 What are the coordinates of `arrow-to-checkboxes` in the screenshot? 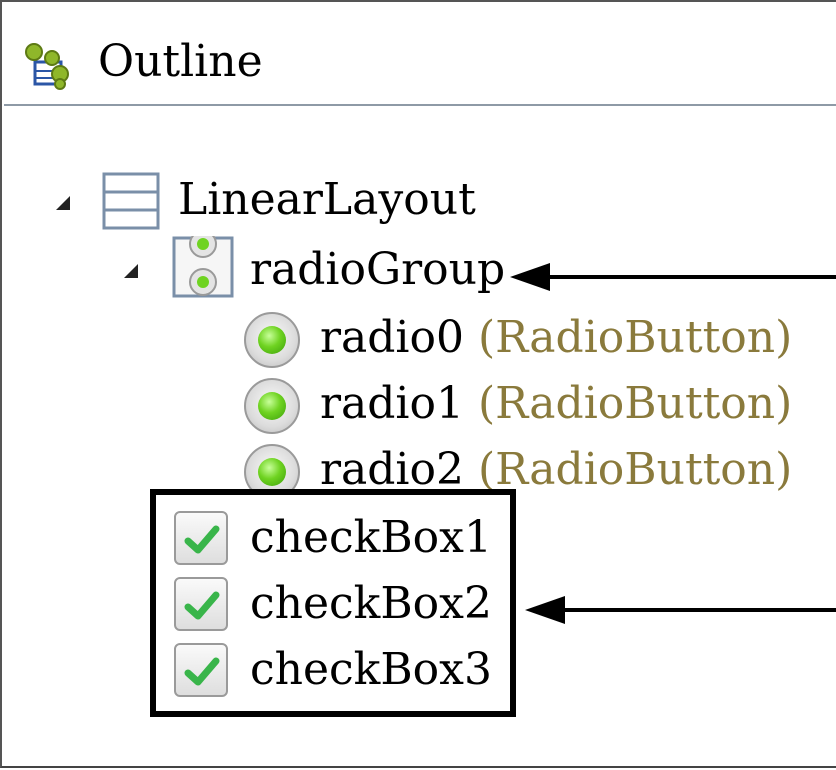 It's located at (680, 610).